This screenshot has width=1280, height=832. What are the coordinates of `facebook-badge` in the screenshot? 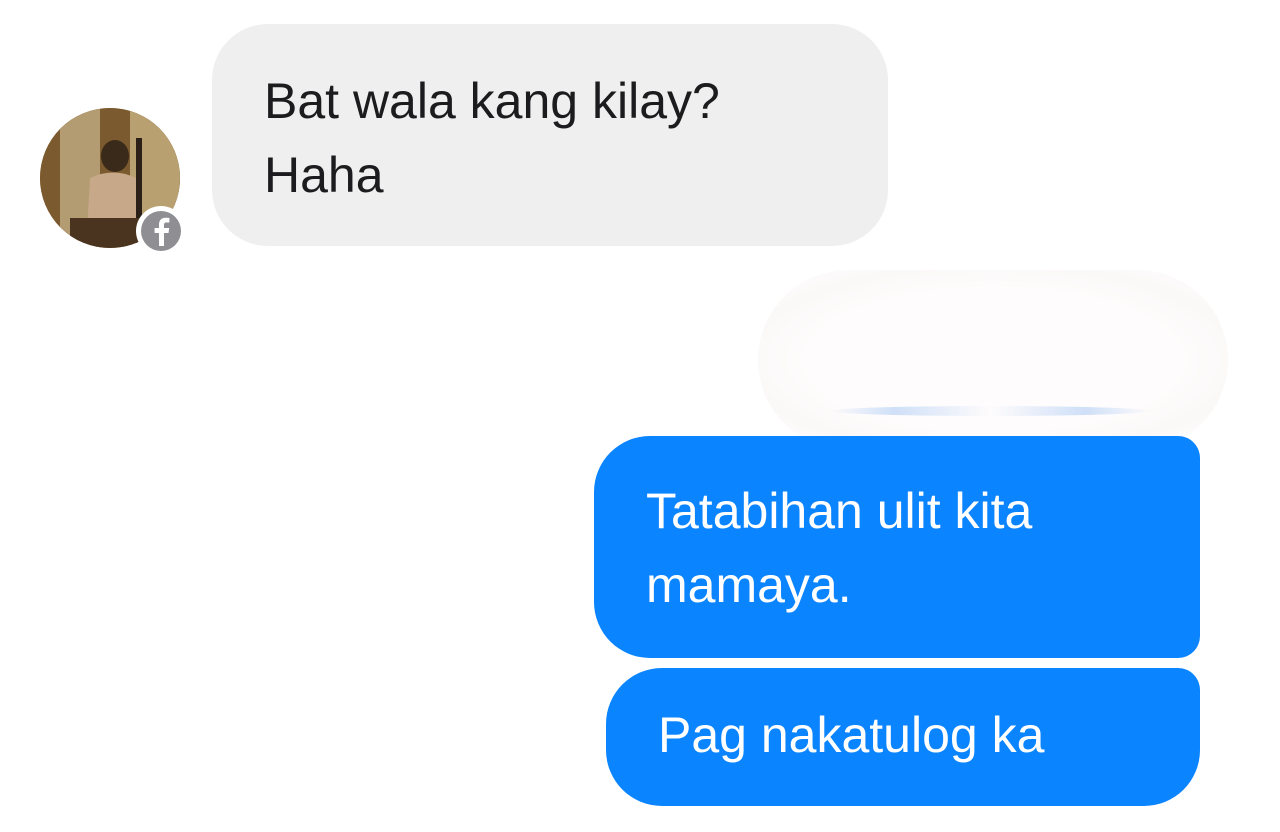 It's located at (161, 231).